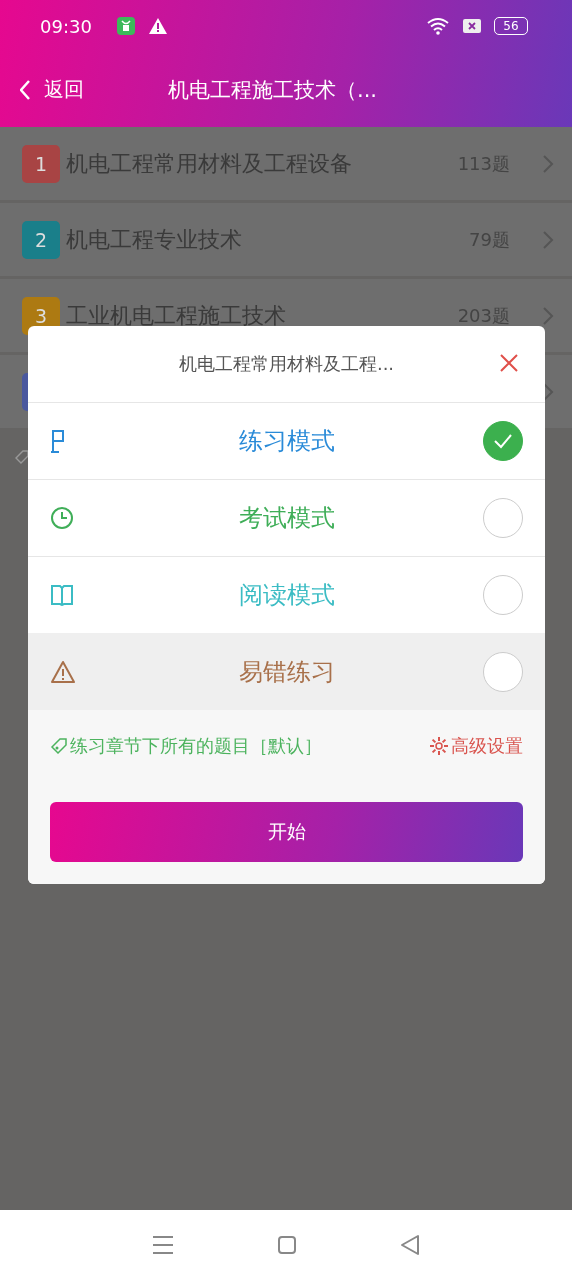 The width and height of the screenshot is (572, 1280). I want to click on mode-option: 易错练习, so click(286, 671).